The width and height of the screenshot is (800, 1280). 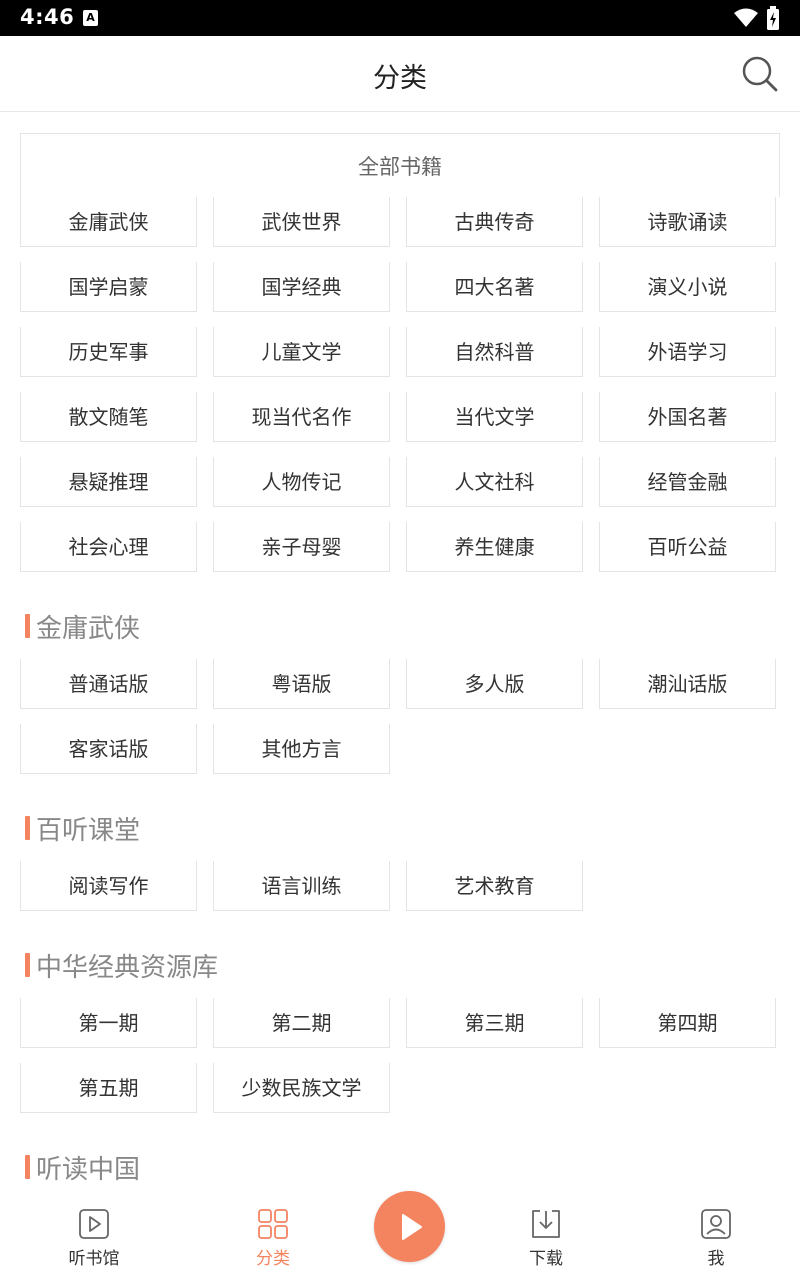 I want to click on category-item: 悬疑推理, so click(x=108, y=482).